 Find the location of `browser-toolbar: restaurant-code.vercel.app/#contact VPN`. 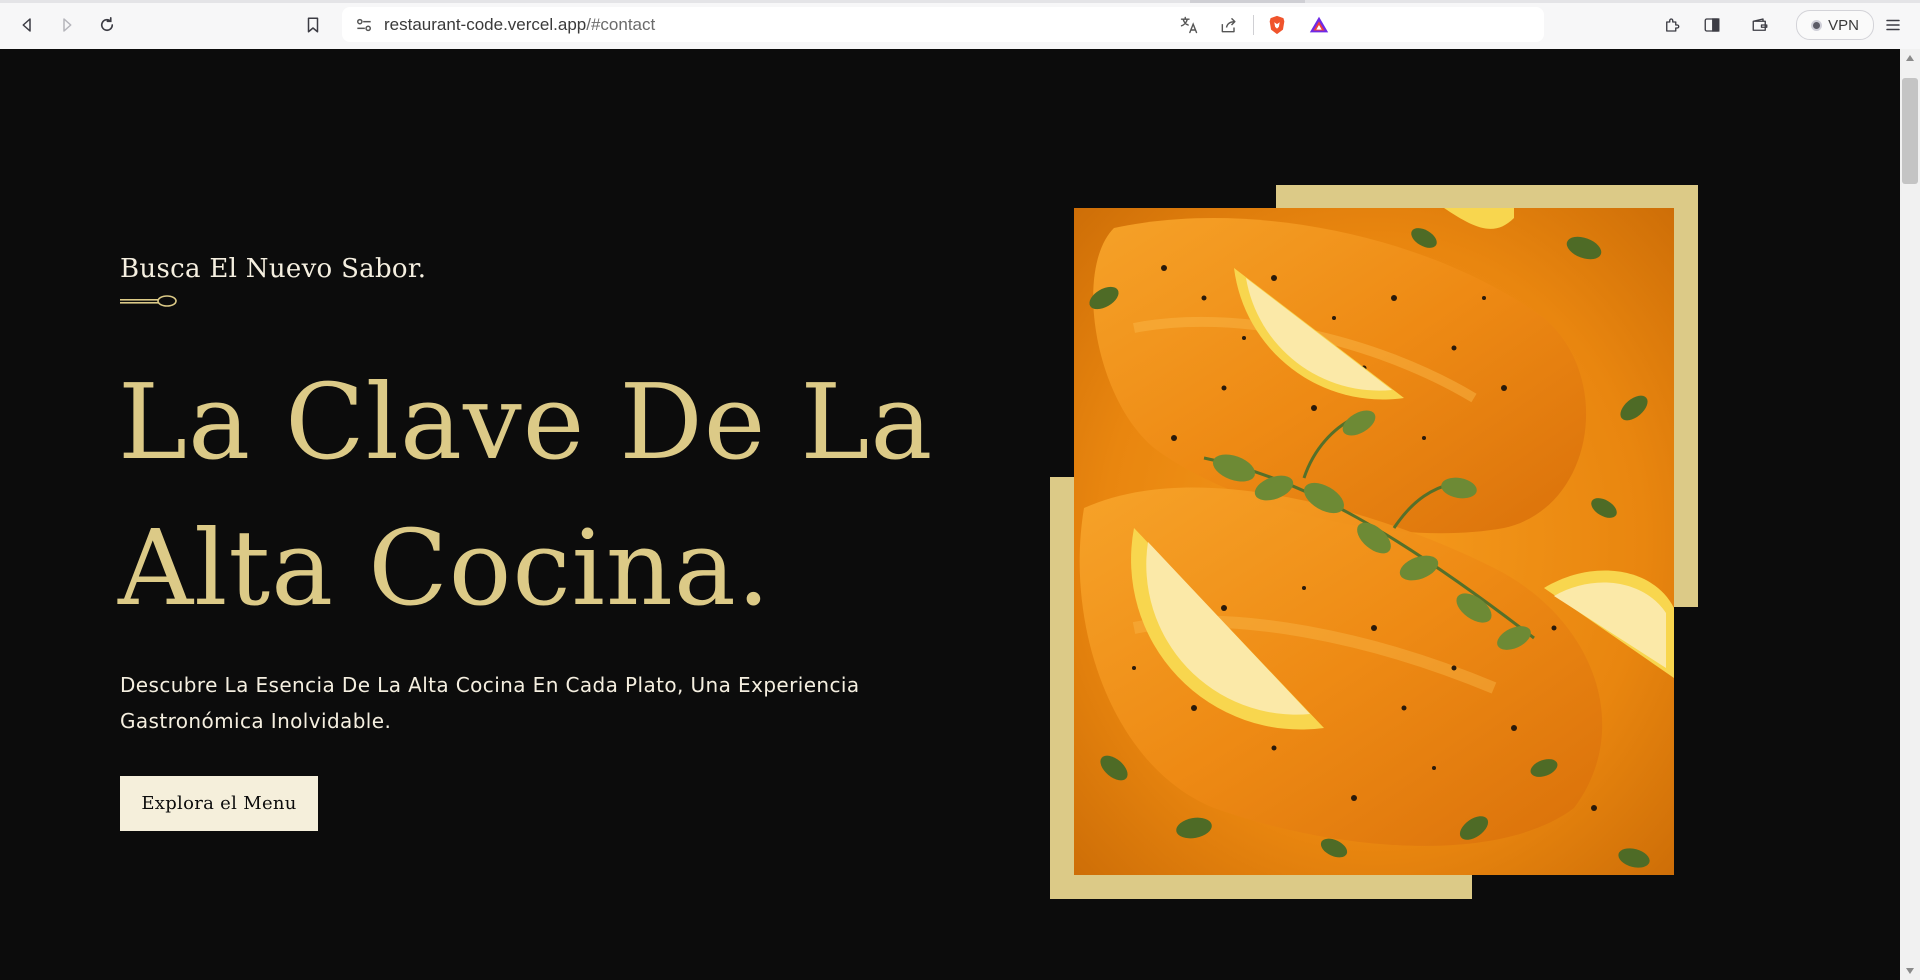

browser-toolbar: restaurant-code.vercel.app/#contact VPN is located at coordinates (960, 25).